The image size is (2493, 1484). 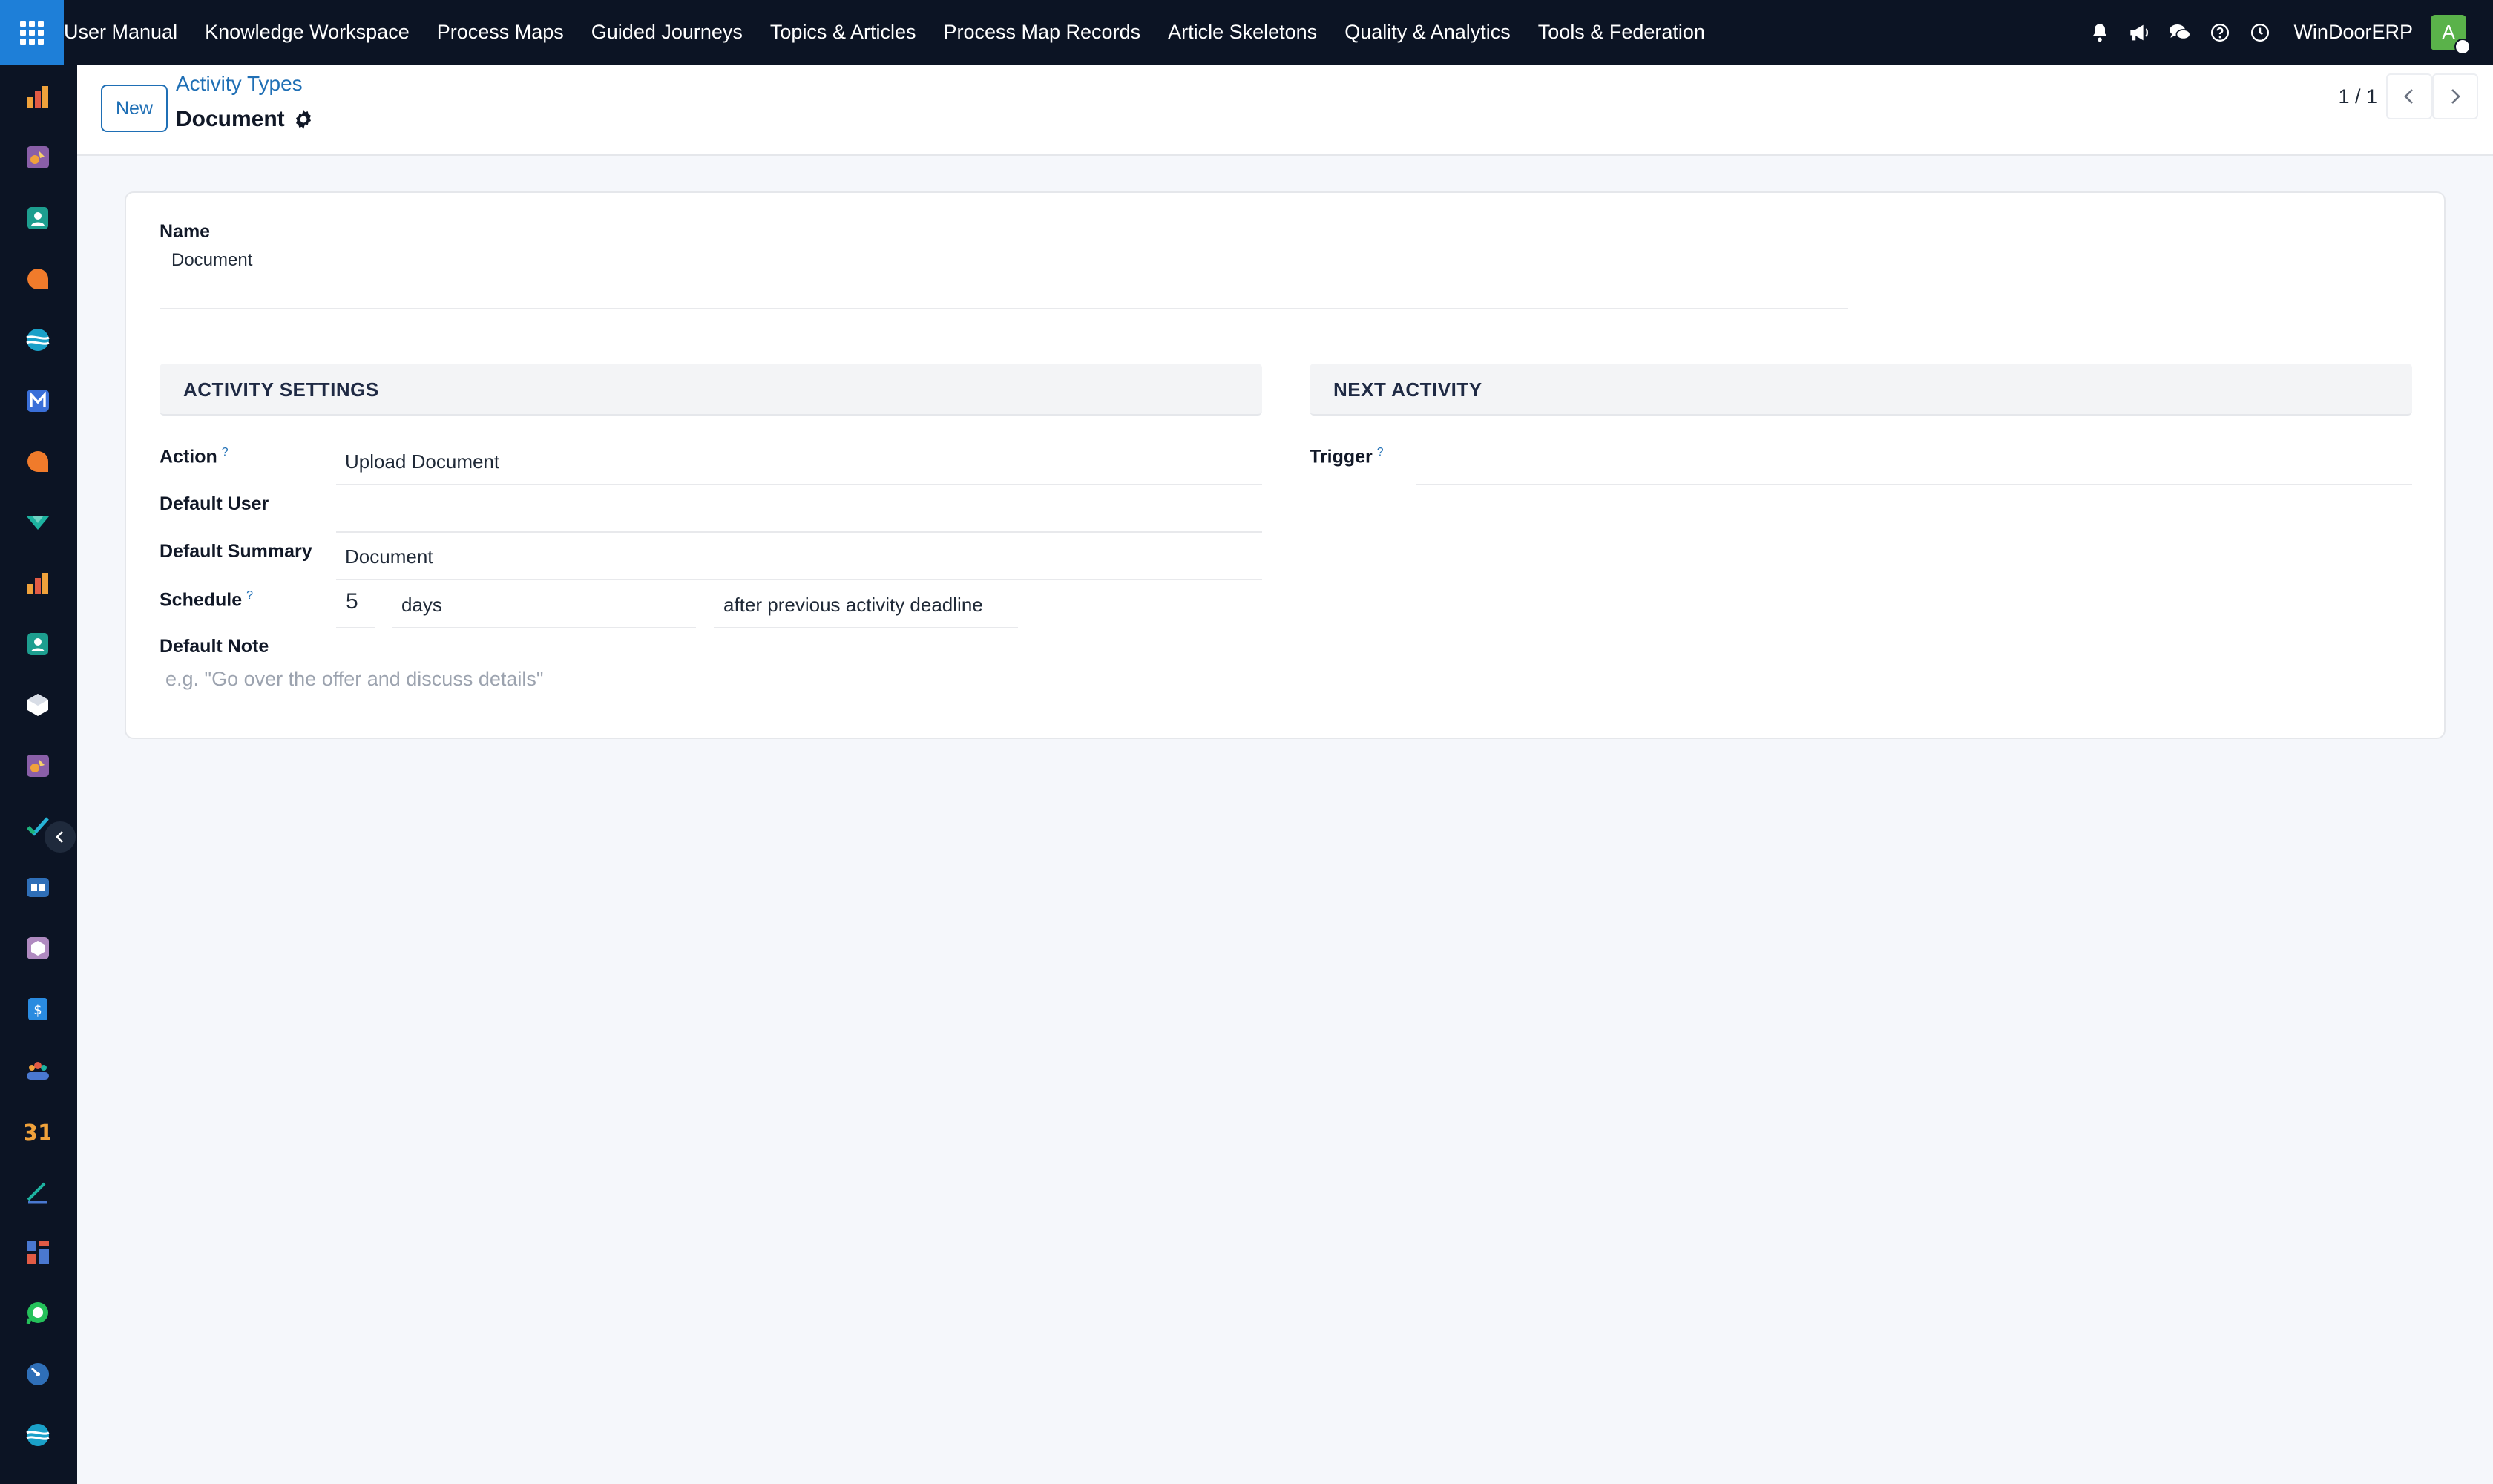 I want to click on schedule-reference-select: after previous activity deadline, so click(x=853, y=605).